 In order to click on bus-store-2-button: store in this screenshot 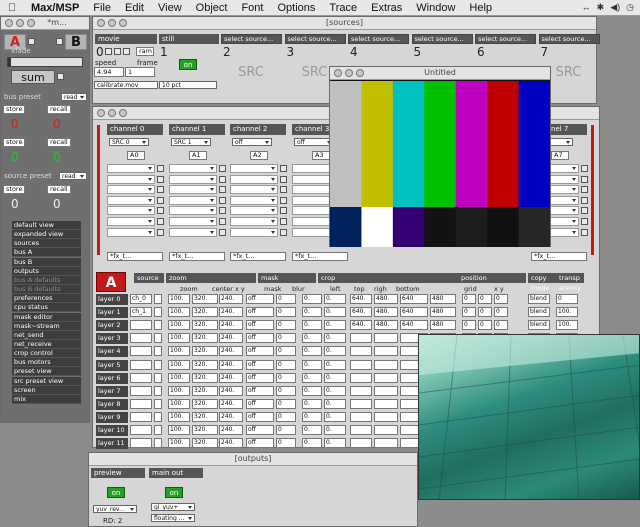, I will do `click(14, 142)`.